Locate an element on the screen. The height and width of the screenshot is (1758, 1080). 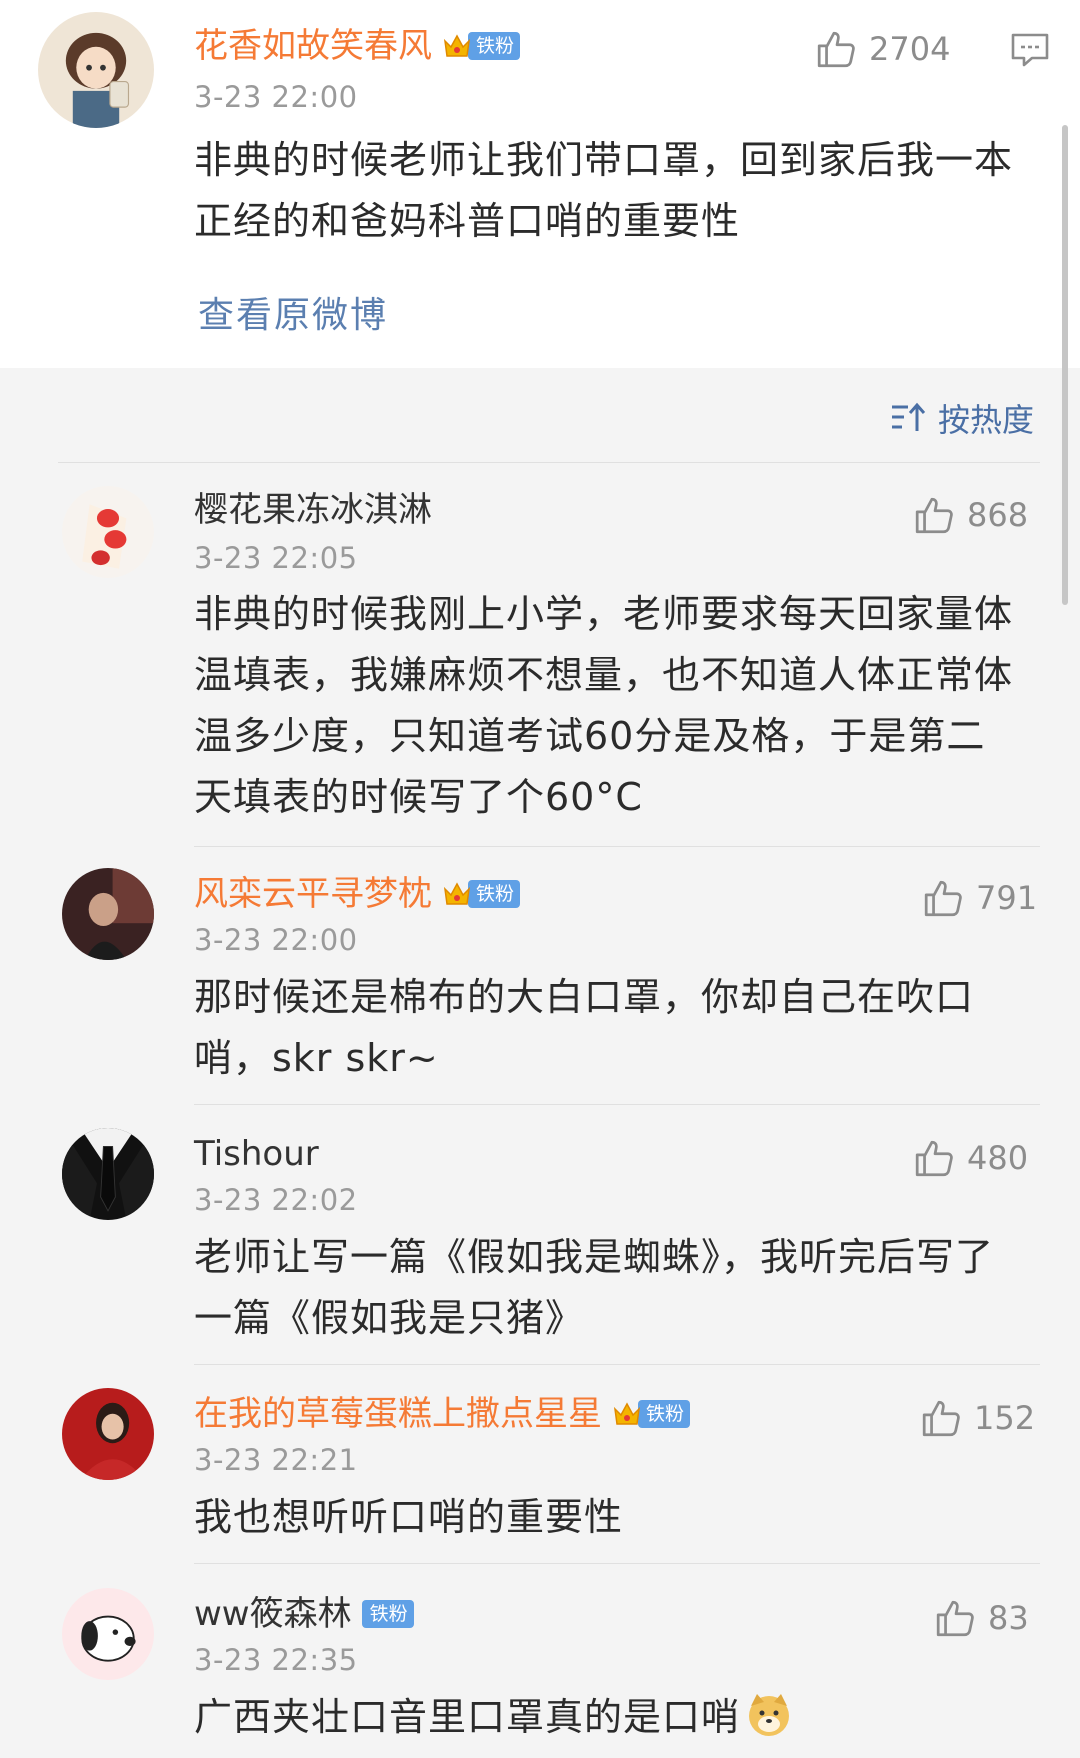
comment-text: 广西夹壮口音里口罩真的是口哨 is located at coordinates (609, 1717).